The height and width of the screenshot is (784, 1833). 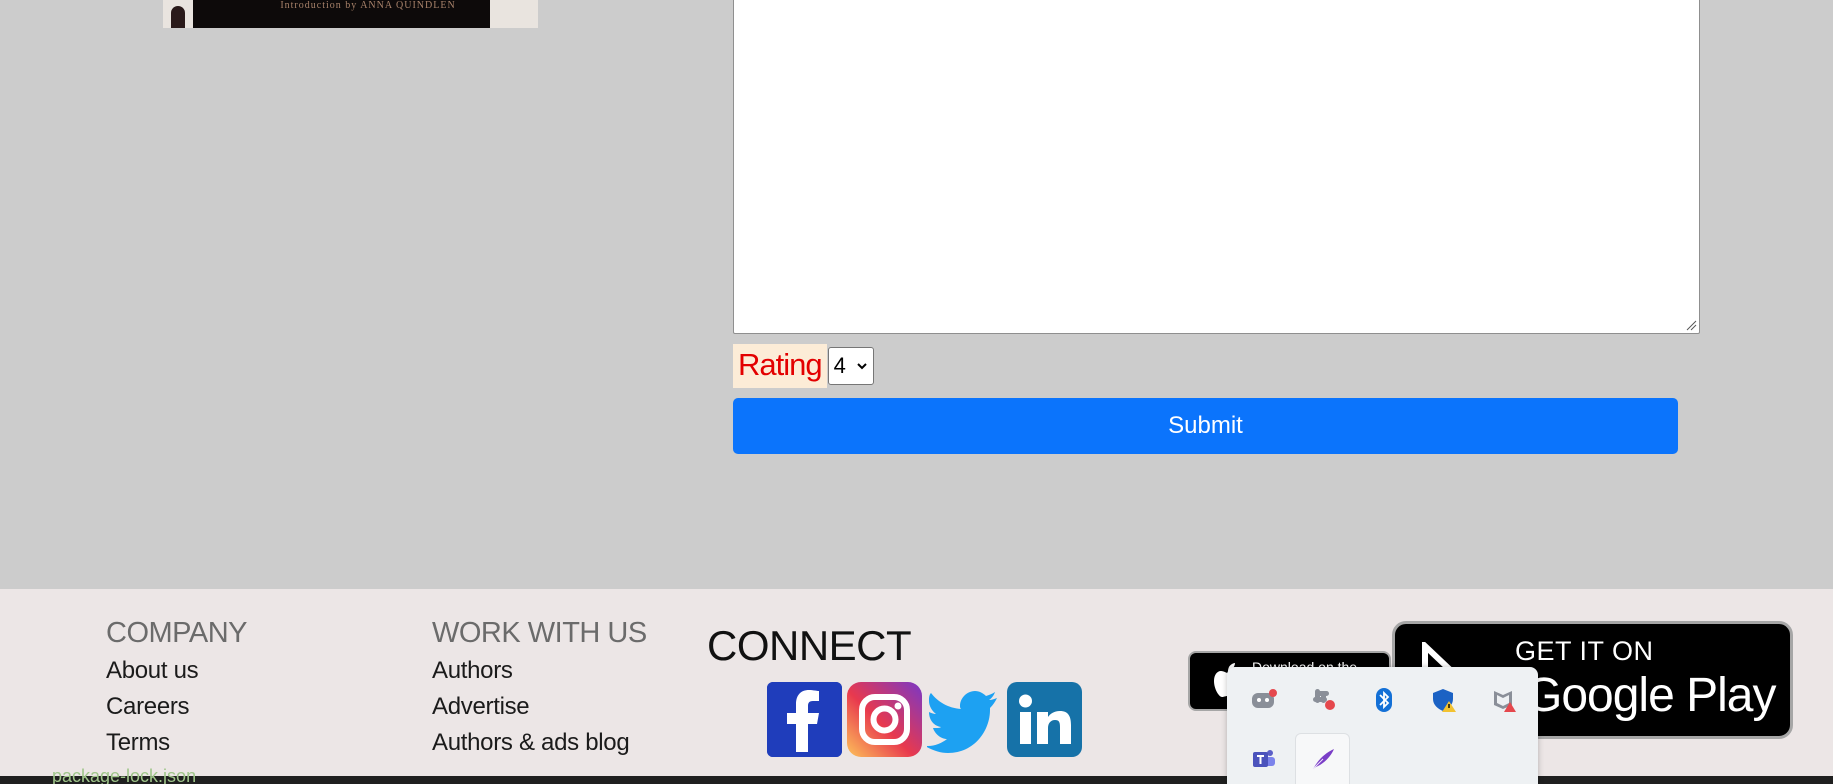 What do you see at coordinates (539, 671) in the screenshot?
I see `footer-link-authors: Authors` at bounding box center [539, 671].